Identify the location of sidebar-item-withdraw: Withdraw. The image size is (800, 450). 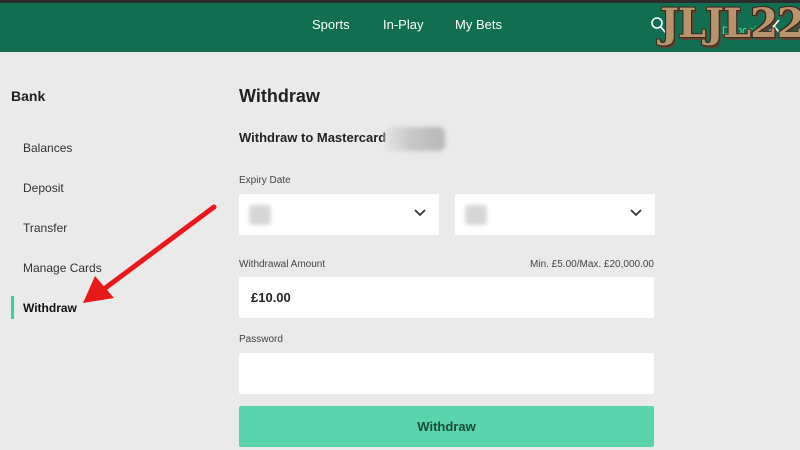
(50, 308).